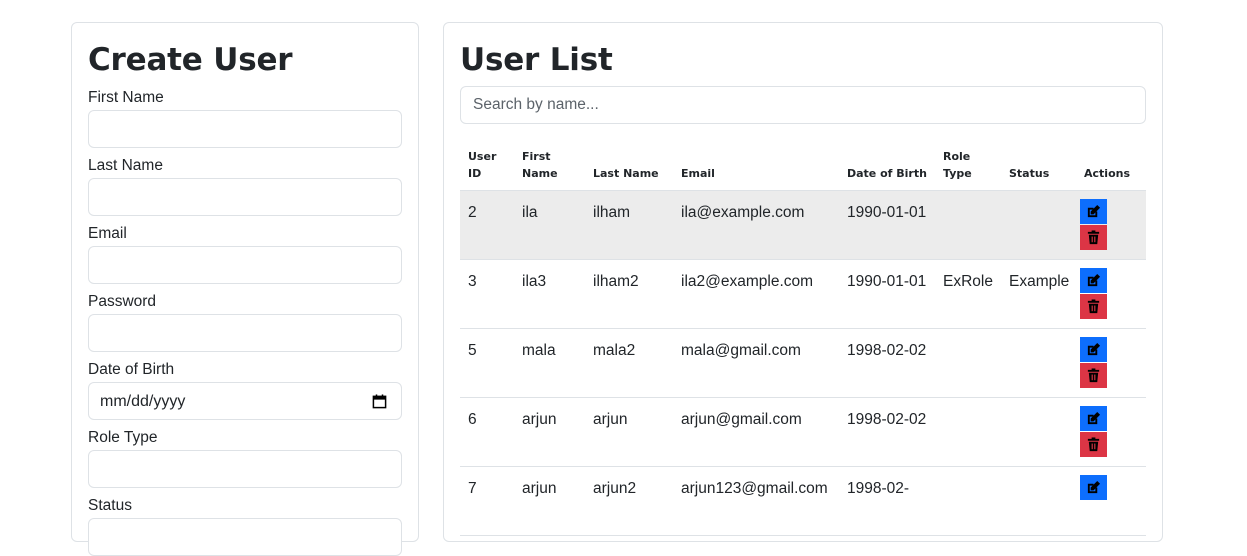 The image size is (1247, 556). What do you see at coordinates (629, 501) in the screenshot?
I see `cell-last-name: arjun2` at bounding box center [629, 501].